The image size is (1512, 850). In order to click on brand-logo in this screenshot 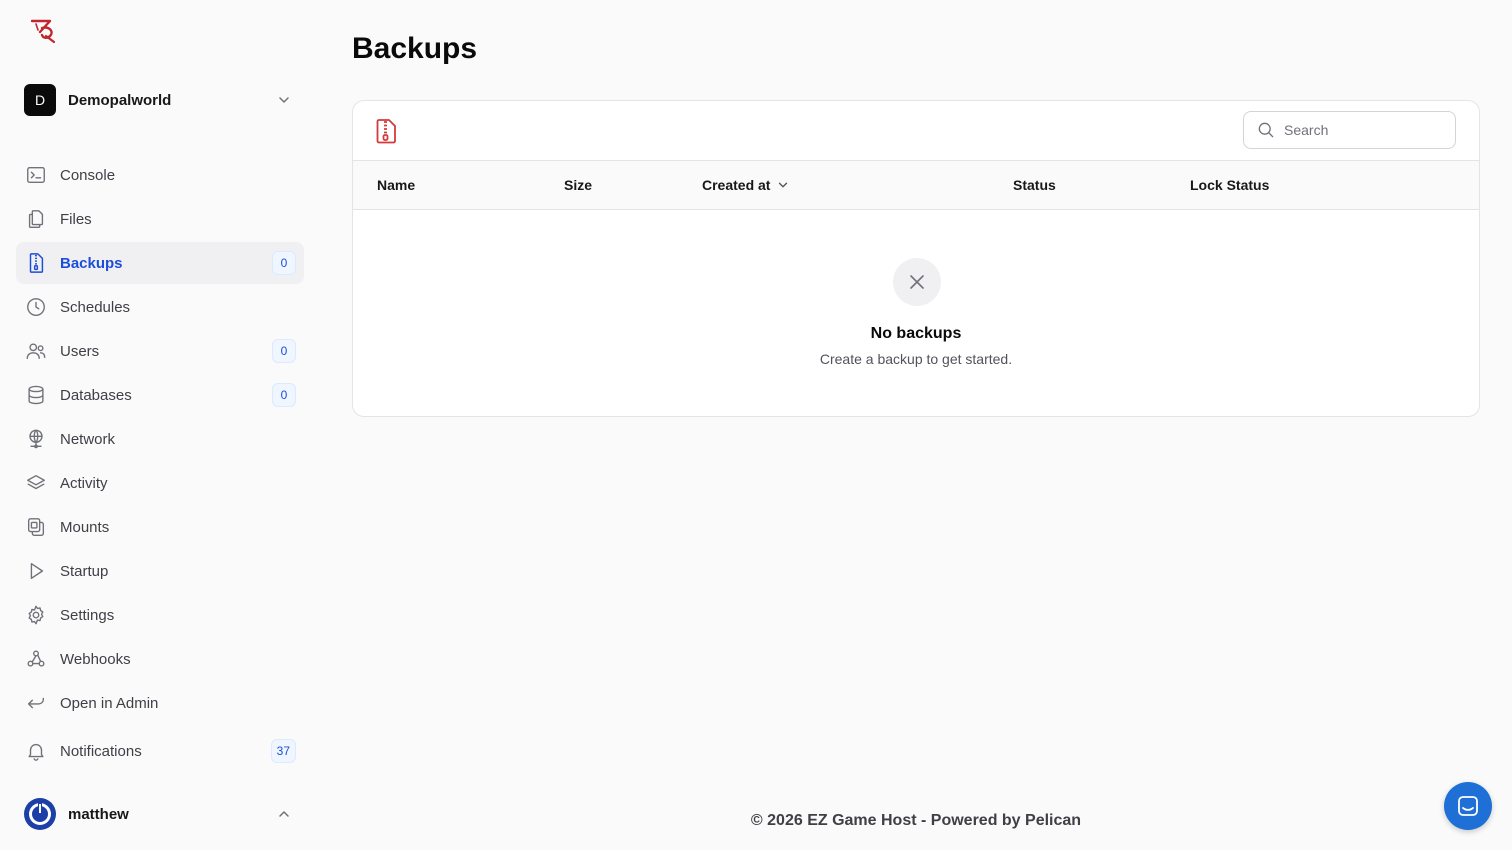, I will do `click(44, 32)`.